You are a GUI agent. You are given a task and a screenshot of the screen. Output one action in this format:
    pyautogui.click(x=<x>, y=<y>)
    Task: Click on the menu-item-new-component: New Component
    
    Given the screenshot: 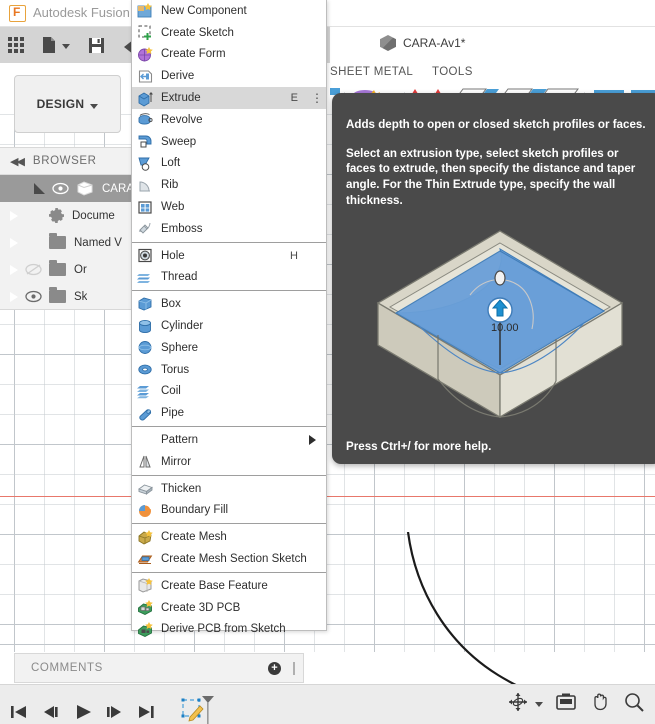 What is the action you would take?
    pyautogui.click(x=229, y=11)
    